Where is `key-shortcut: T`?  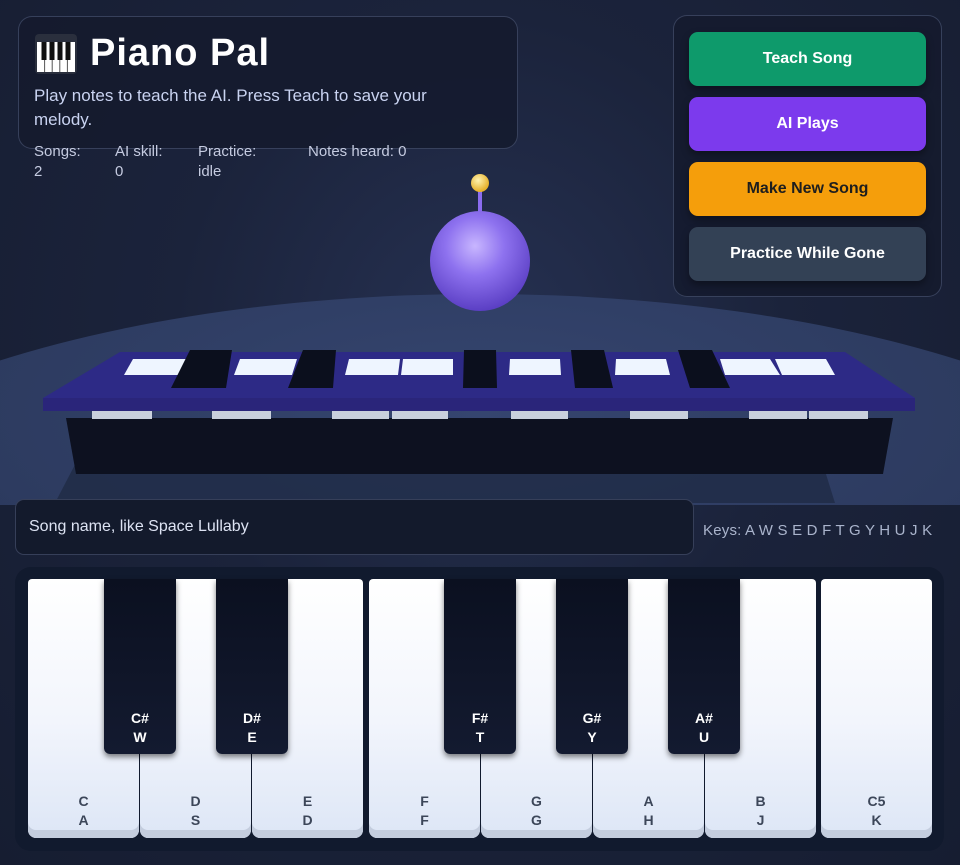 key-shortcut: T is located at coordinates (480, 737).